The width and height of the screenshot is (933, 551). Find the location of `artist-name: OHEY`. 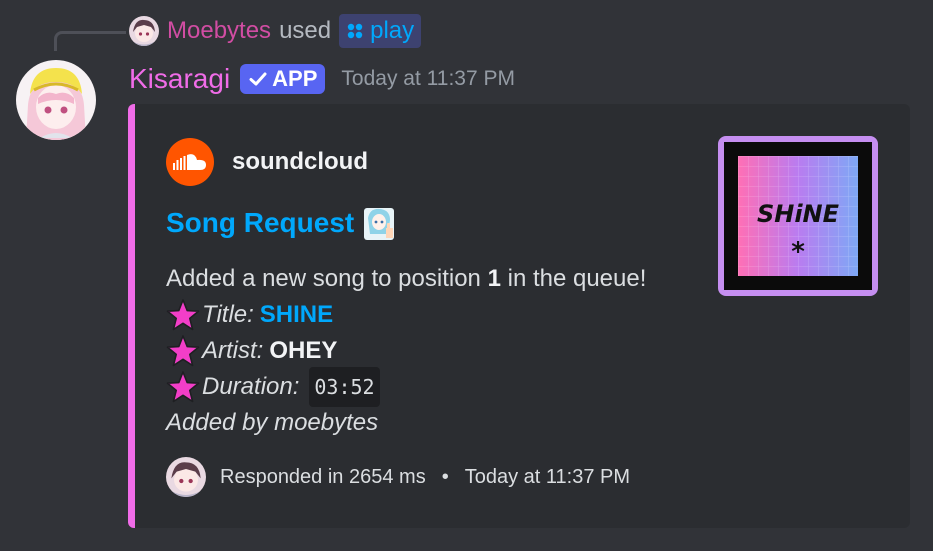

artist-name: OHEY is located at coordinates (303, 350).